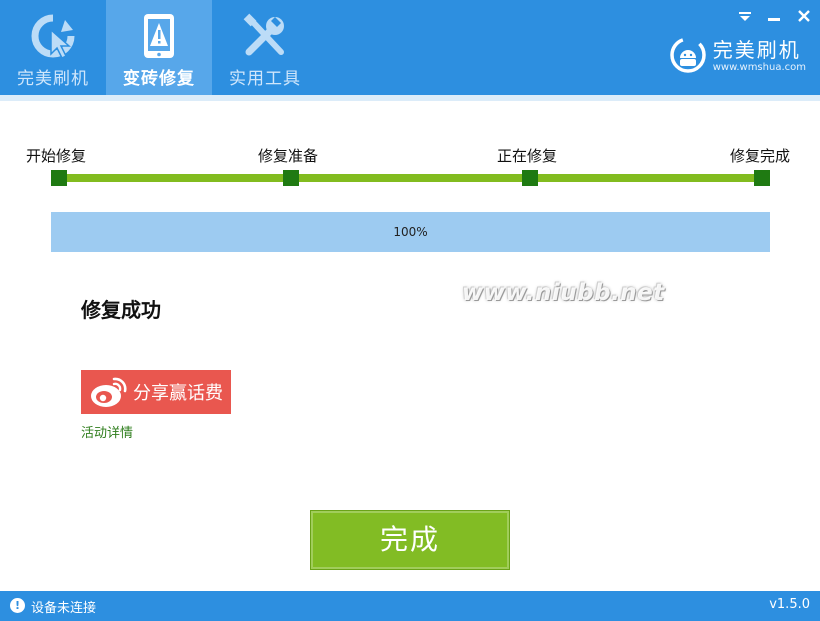  What do you see at coordinates (759, 67) in the screenshot?
I see `brand-url: www.wmshua.com` at bounding box center [759, 67].